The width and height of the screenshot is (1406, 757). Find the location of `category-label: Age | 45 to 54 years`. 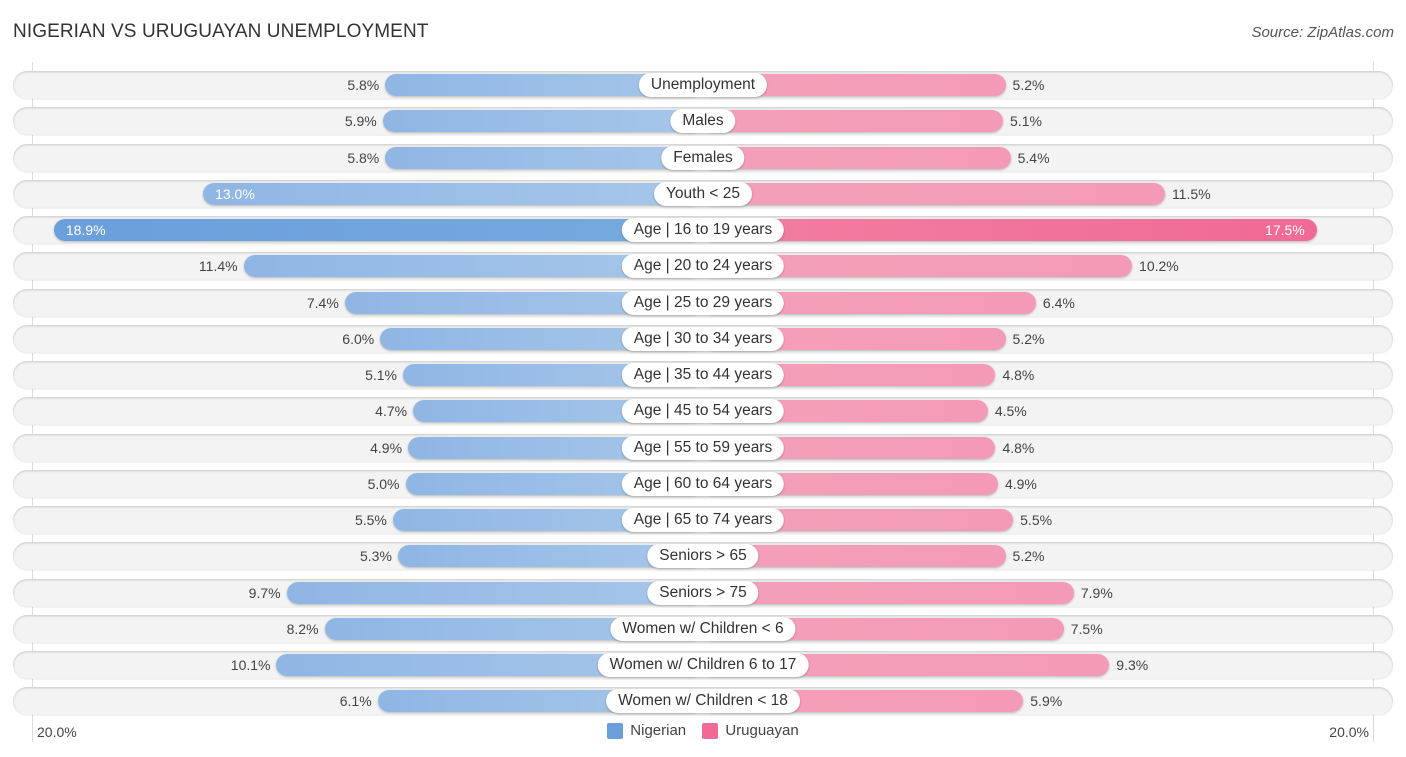

category-label: Age | 45 to 54 years is located at coordinates (703, 411).